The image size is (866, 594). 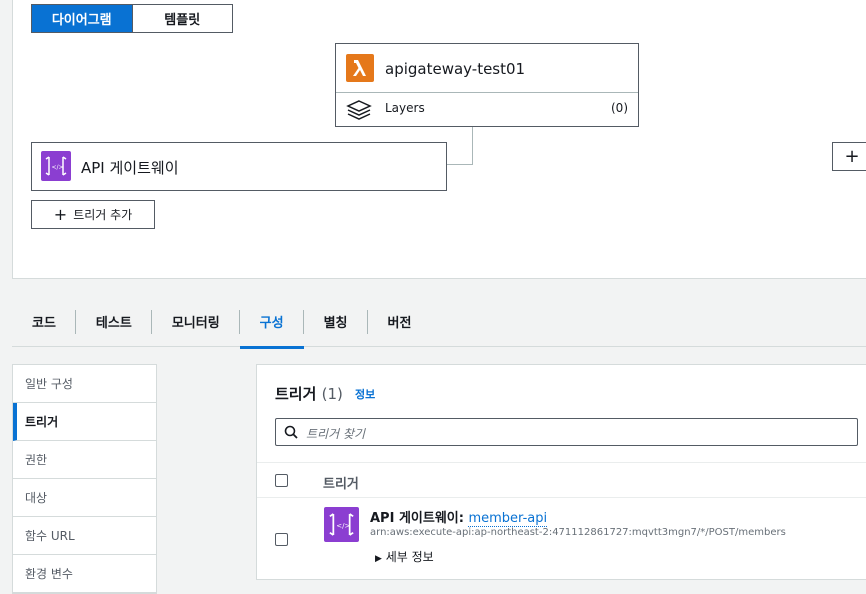 I want to click on diagram-toggle-button: 다이어그램, so click(x=82, y=18).